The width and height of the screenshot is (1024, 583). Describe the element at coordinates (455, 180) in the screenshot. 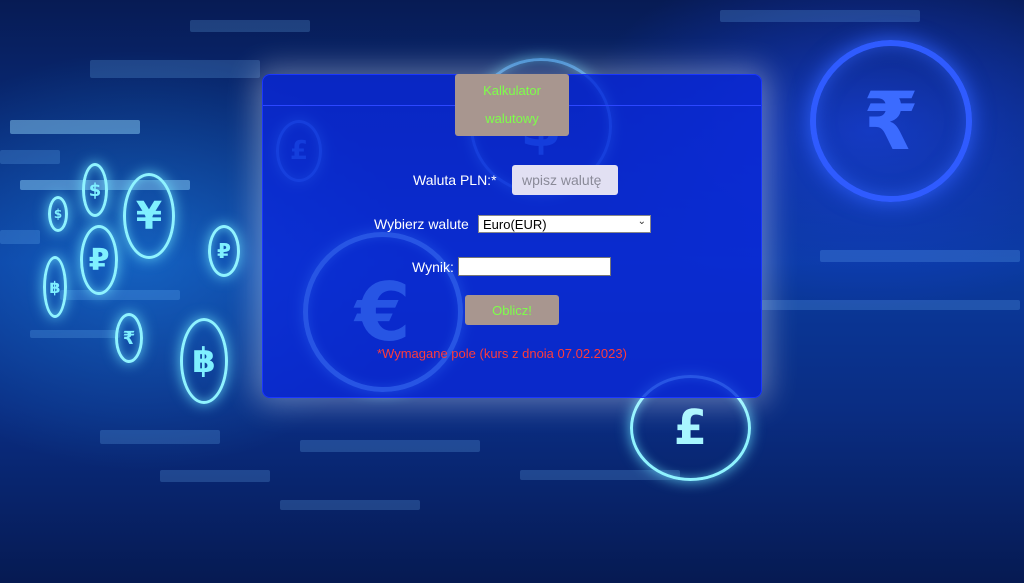

I see `pln-label: Waluta PLN:*` at that location.